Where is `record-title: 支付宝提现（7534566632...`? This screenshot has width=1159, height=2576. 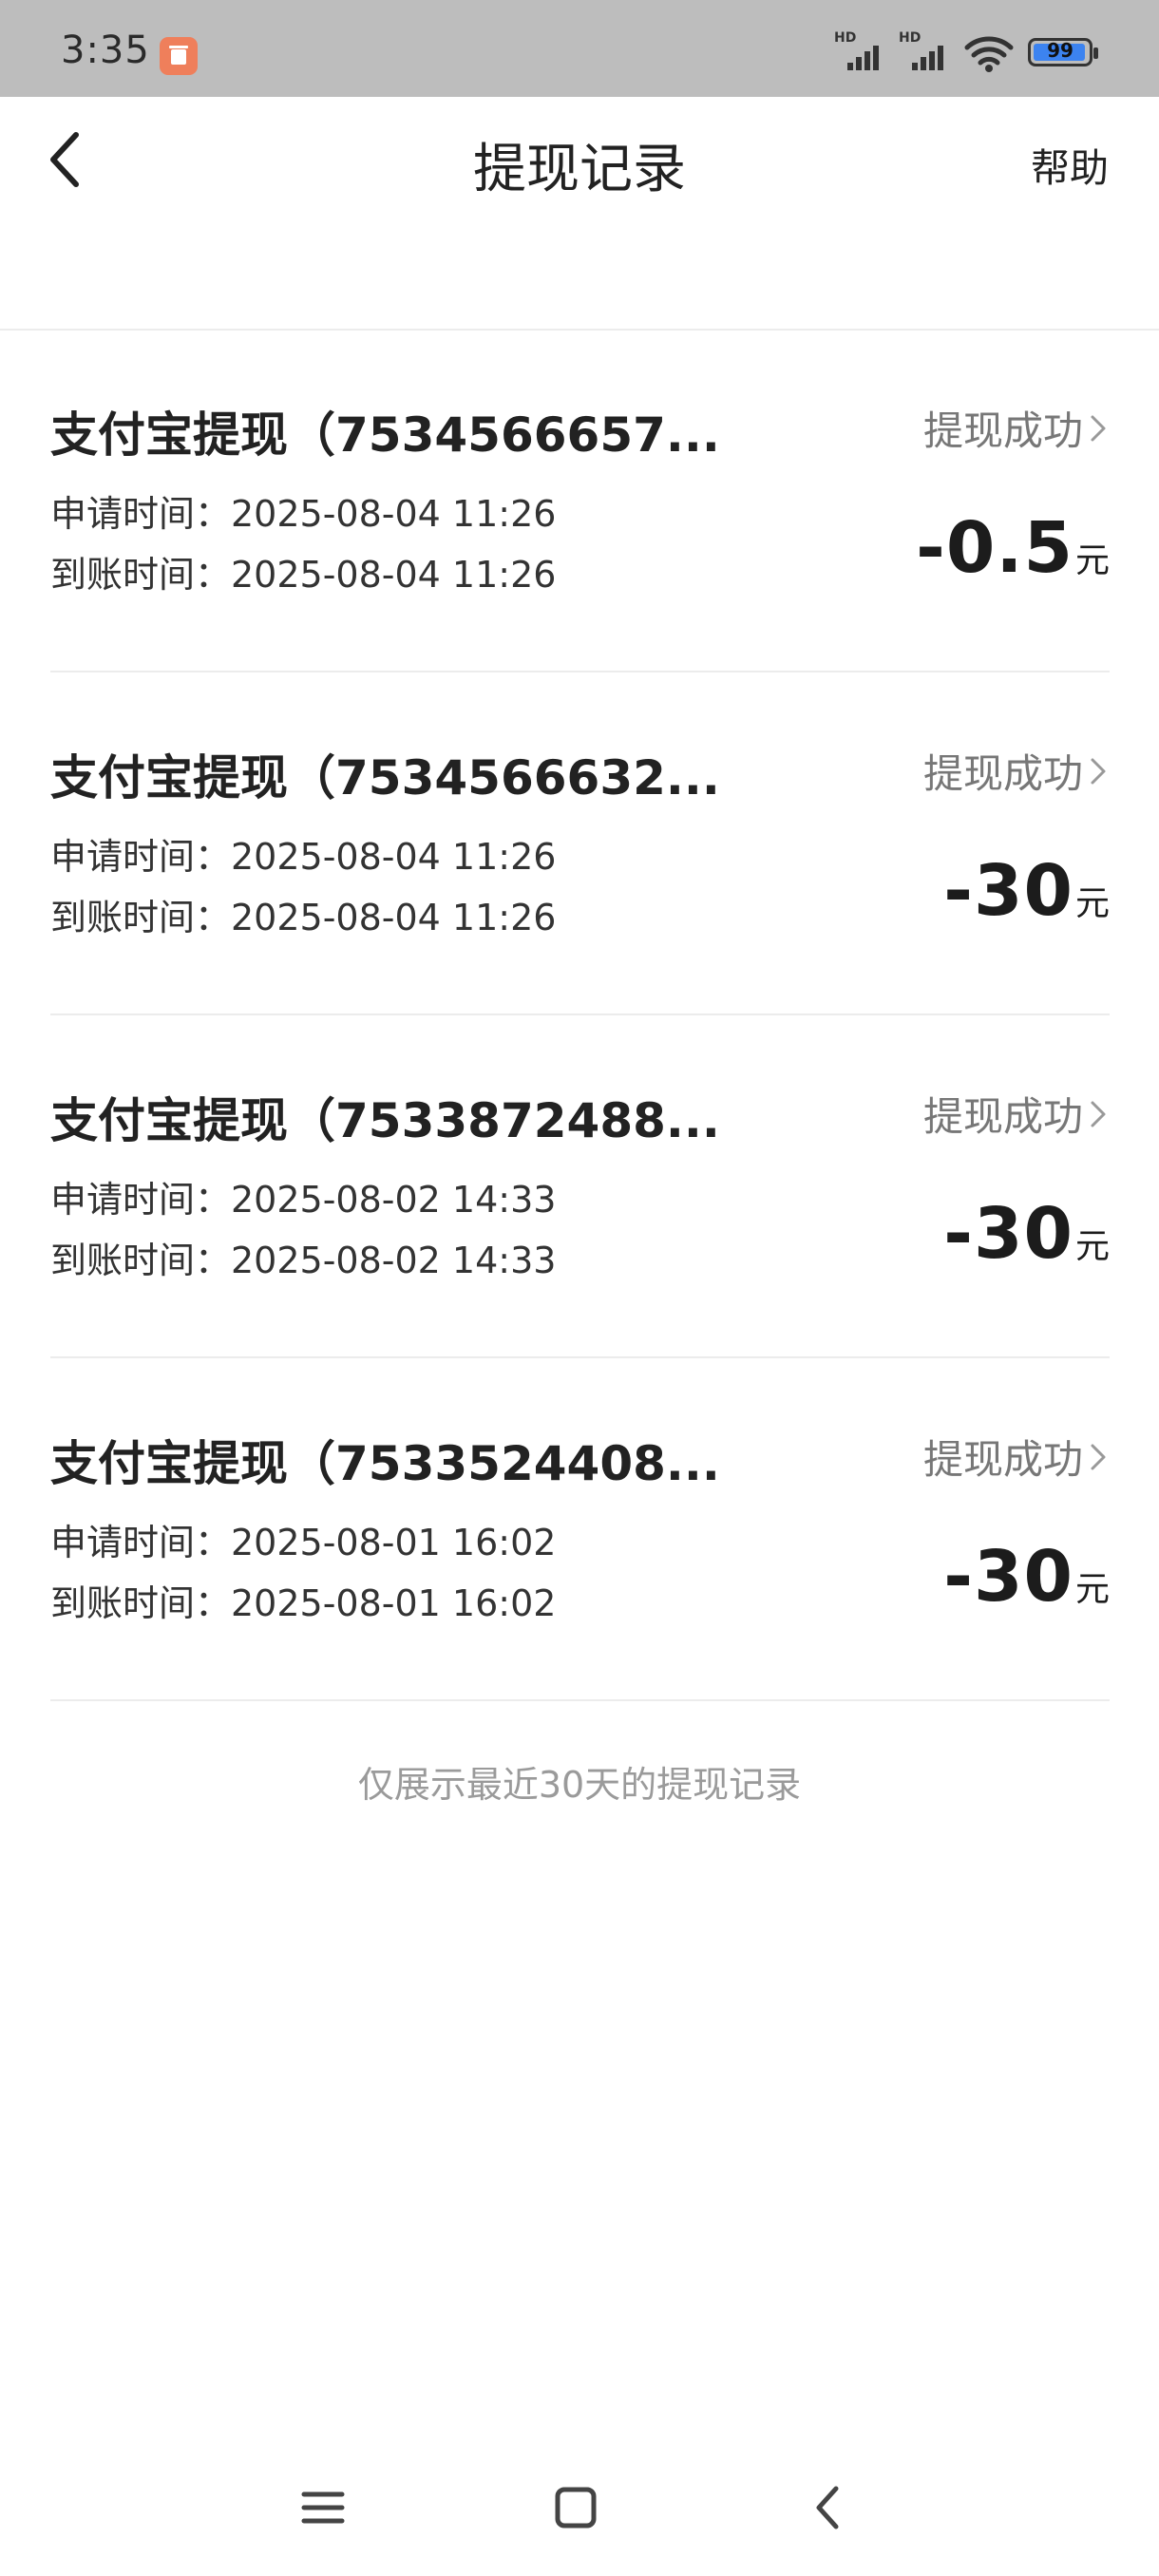
record-title: 支付宝提现（7534566632... is located at coordinates (385, 777).